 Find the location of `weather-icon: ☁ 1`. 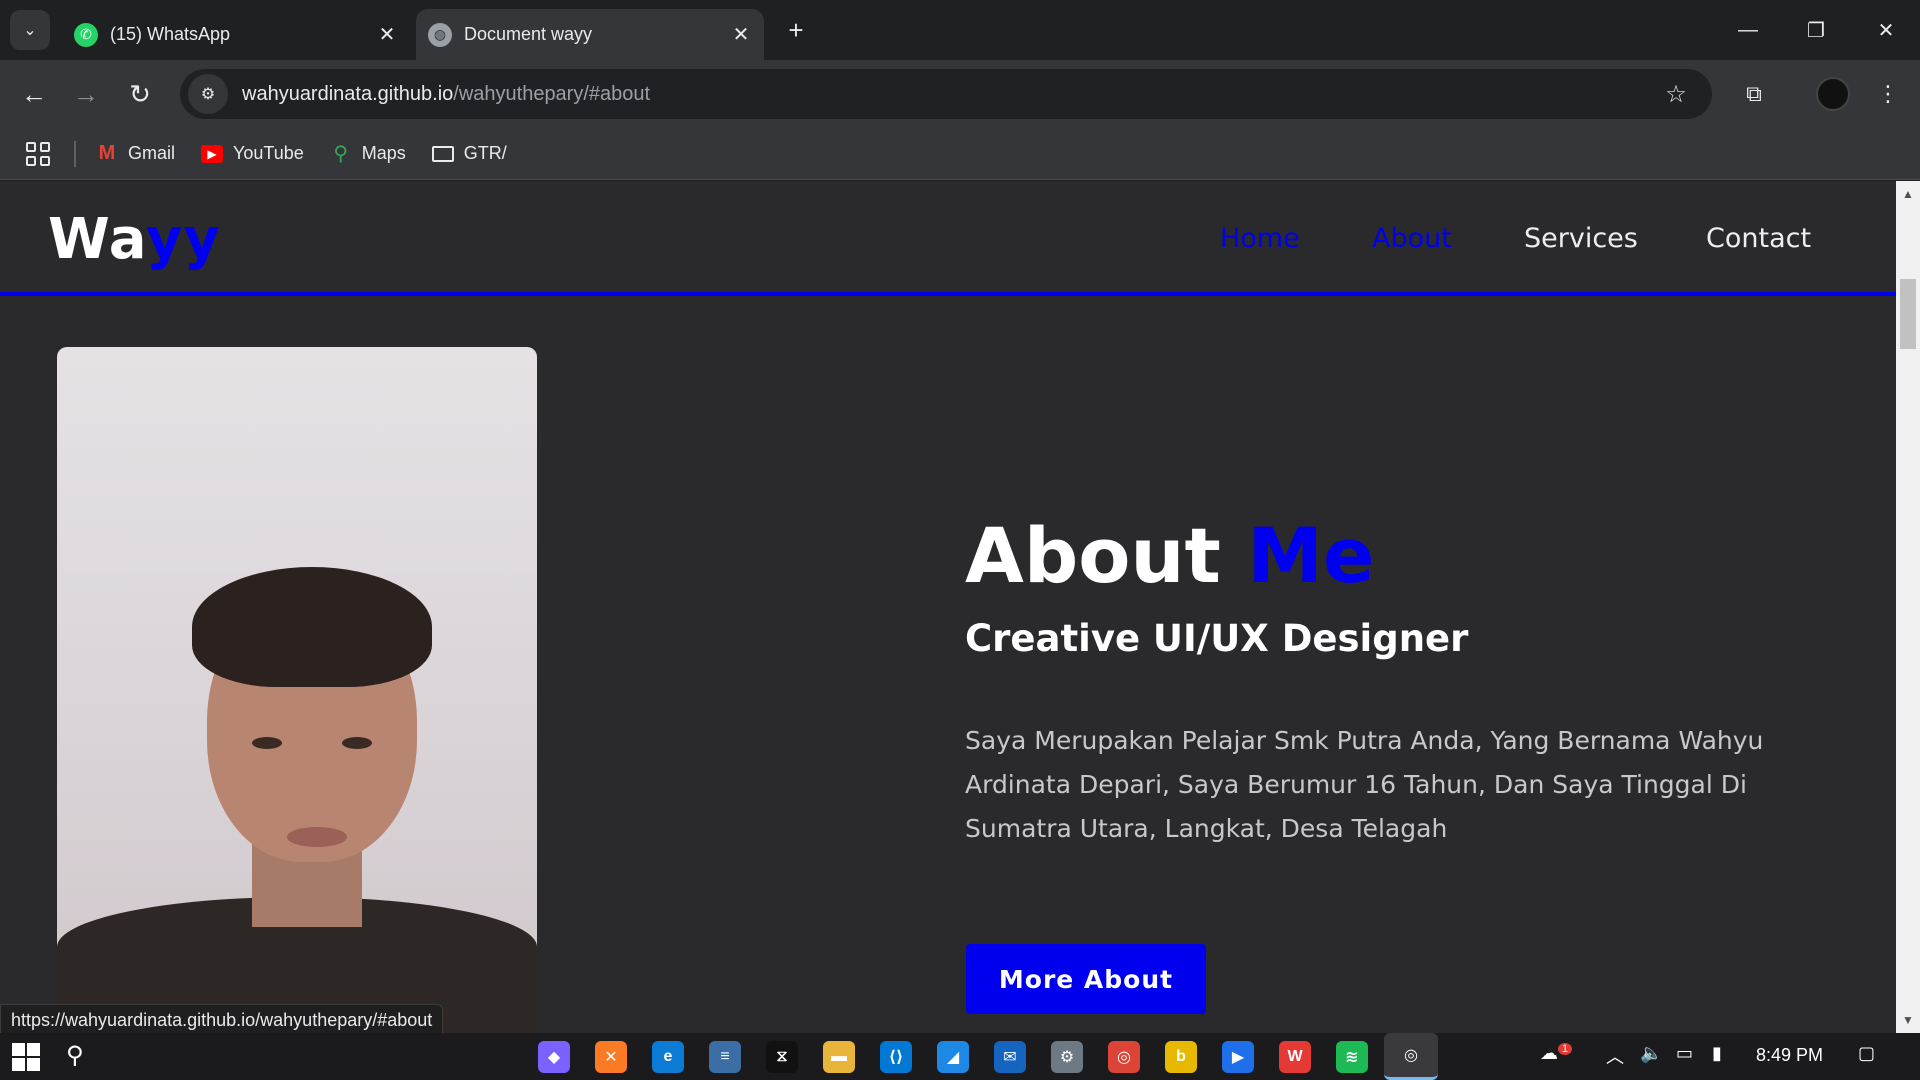

weather-icon: ☁ 1 is located at coordinates (1556, 1053).